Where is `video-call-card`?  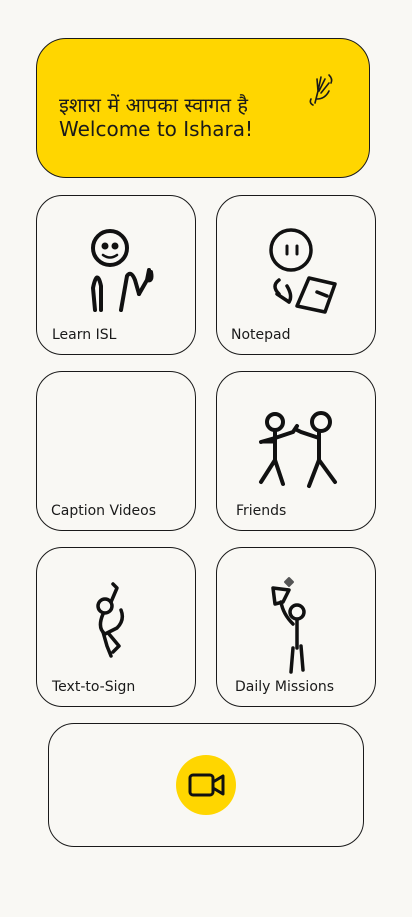 video-call-card is located at coordinates (206, 785).